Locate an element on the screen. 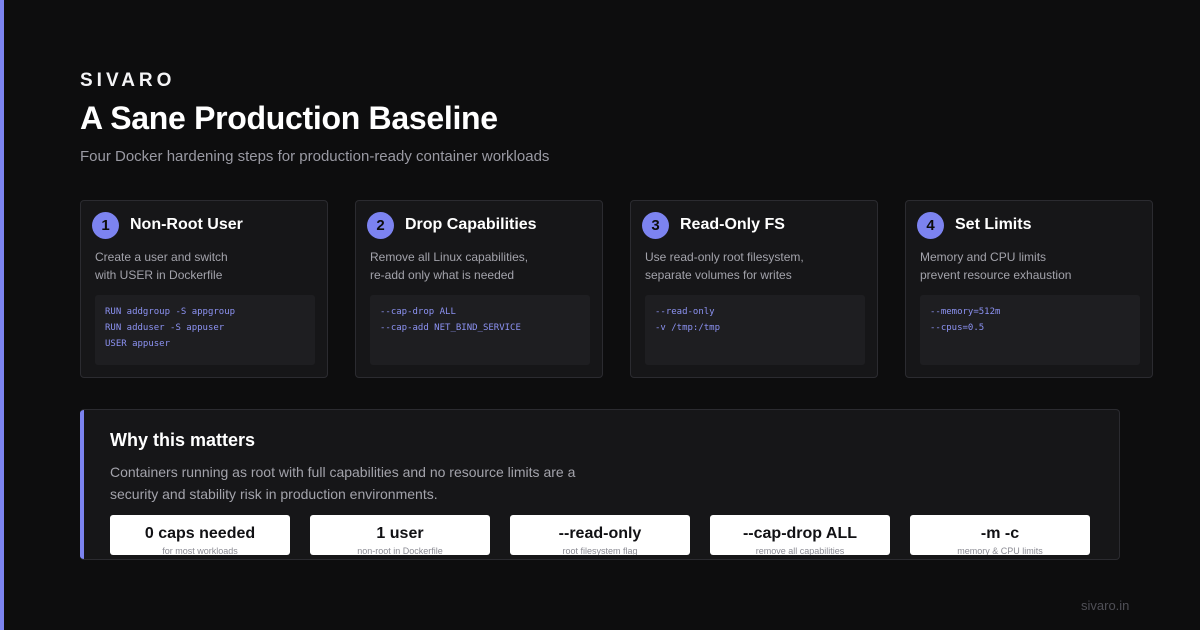 This screenshot has height=630, width=1200. step-title: Read-Only FS is located at coordinates (732, 224).